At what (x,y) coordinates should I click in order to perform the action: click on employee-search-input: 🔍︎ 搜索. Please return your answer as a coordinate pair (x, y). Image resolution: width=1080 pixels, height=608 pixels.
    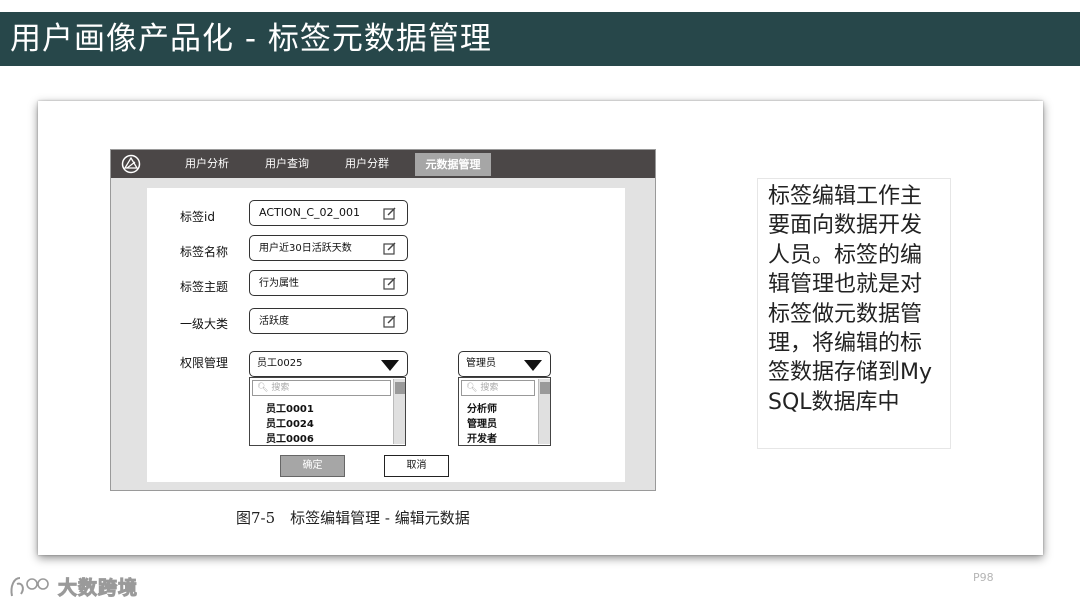
    Looking at the image, I should click on (321, 388).